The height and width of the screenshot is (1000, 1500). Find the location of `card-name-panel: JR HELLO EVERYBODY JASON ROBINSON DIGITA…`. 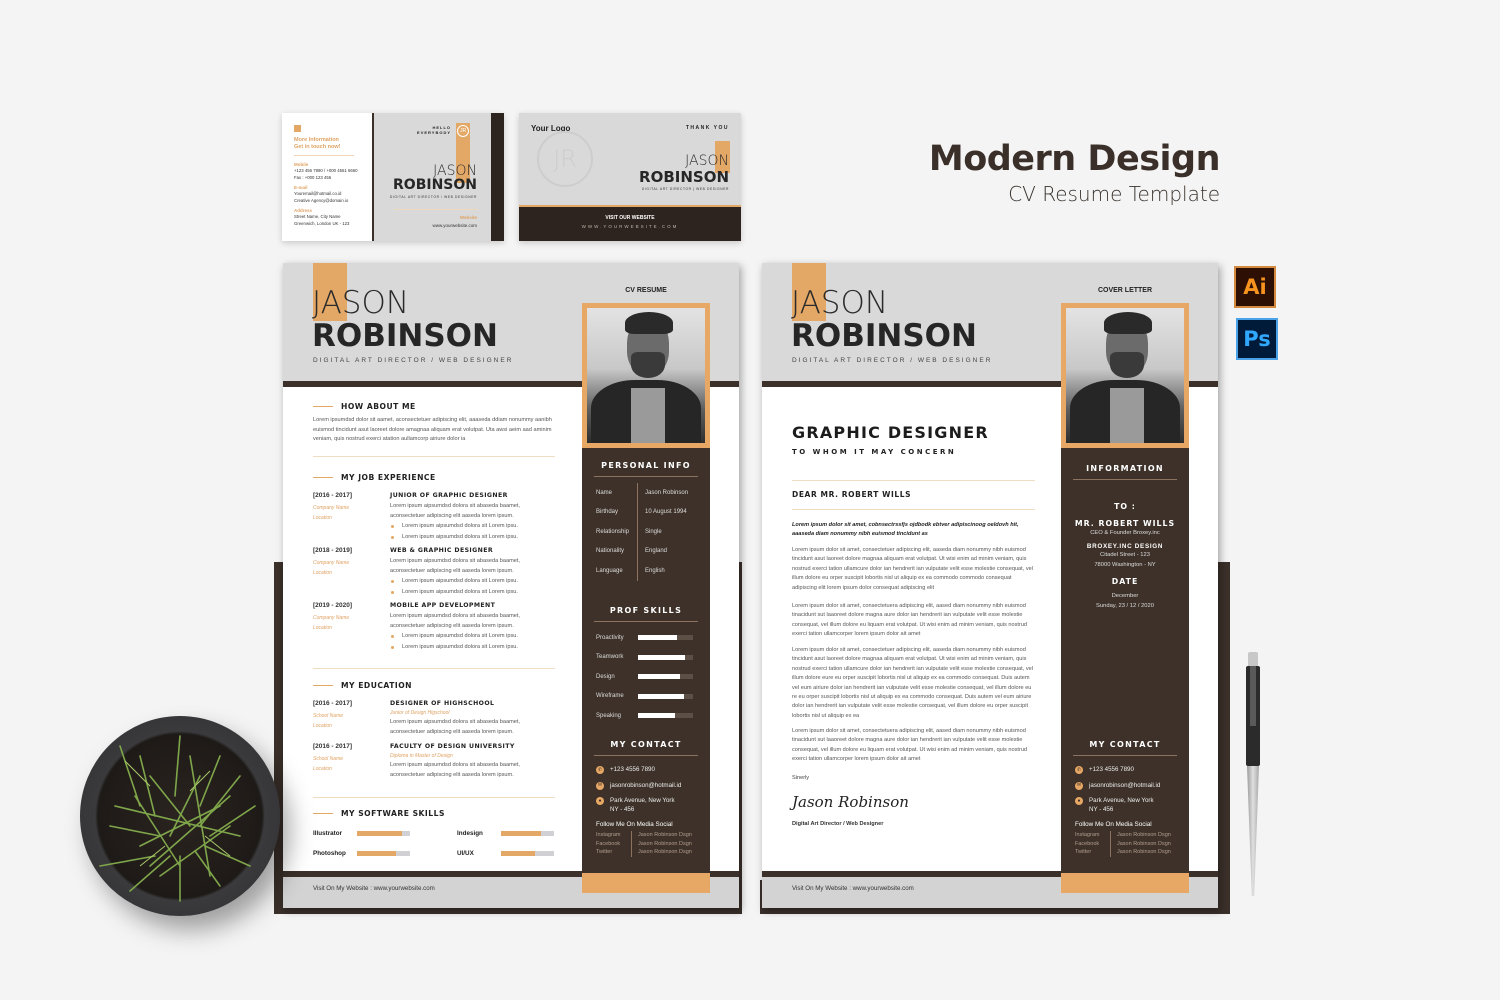

card-name-panel: JR HELLO EVERYBODY JASON ROBINSON DIGITA… is located at coordinates (431, 177).